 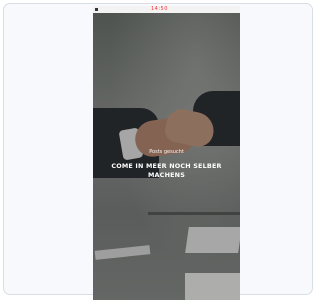 I want to click on hero-title: COME IN MEER NOCH SELBER MACHENS, so click(x=166, y=170).